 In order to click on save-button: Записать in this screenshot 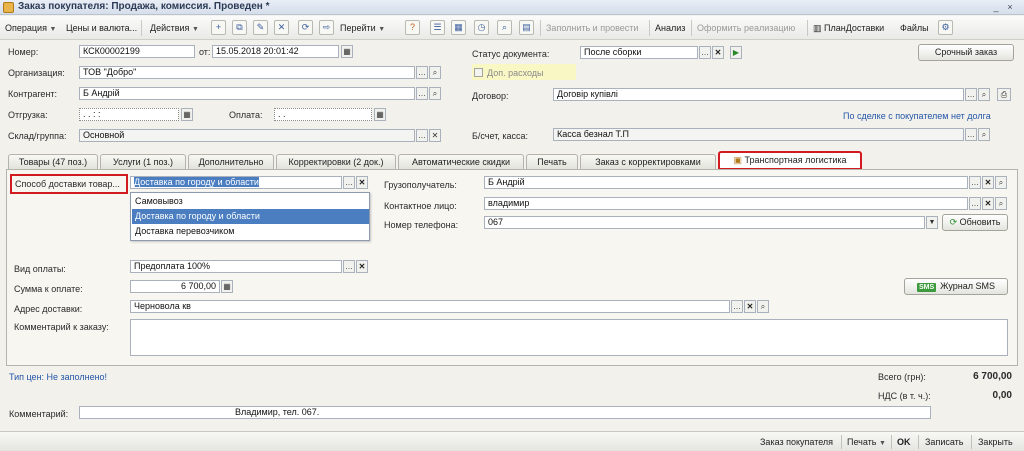, I will do `click(944, 442)`.